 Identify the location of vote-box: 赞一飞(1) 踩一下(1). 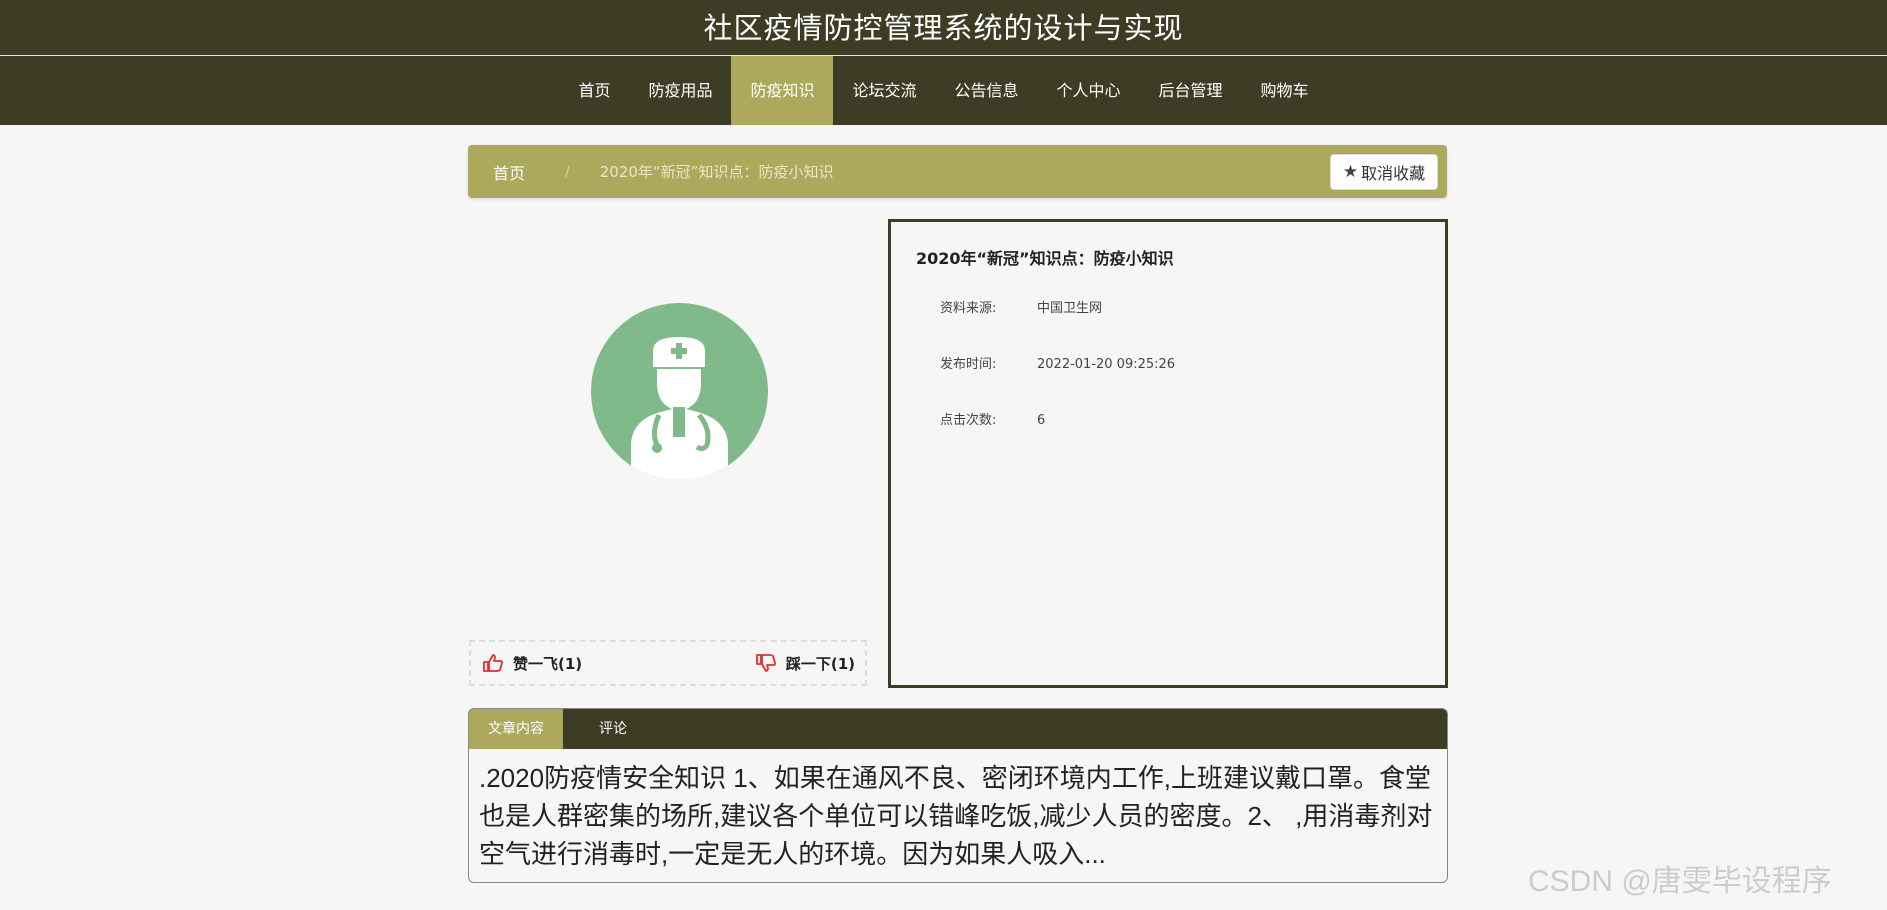
(668, 663).